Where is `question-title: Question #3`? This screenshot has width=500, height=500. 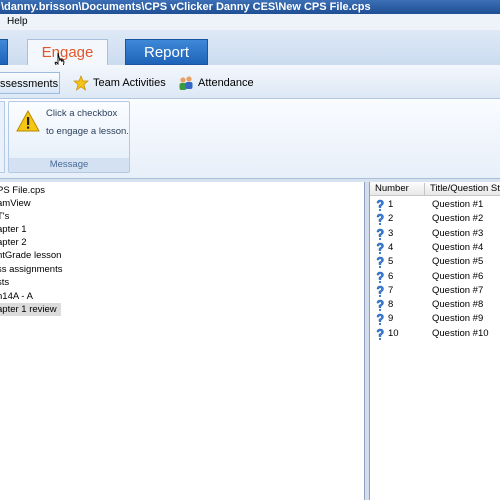
question-title: Question #3 is located at coordinates (458, 233).